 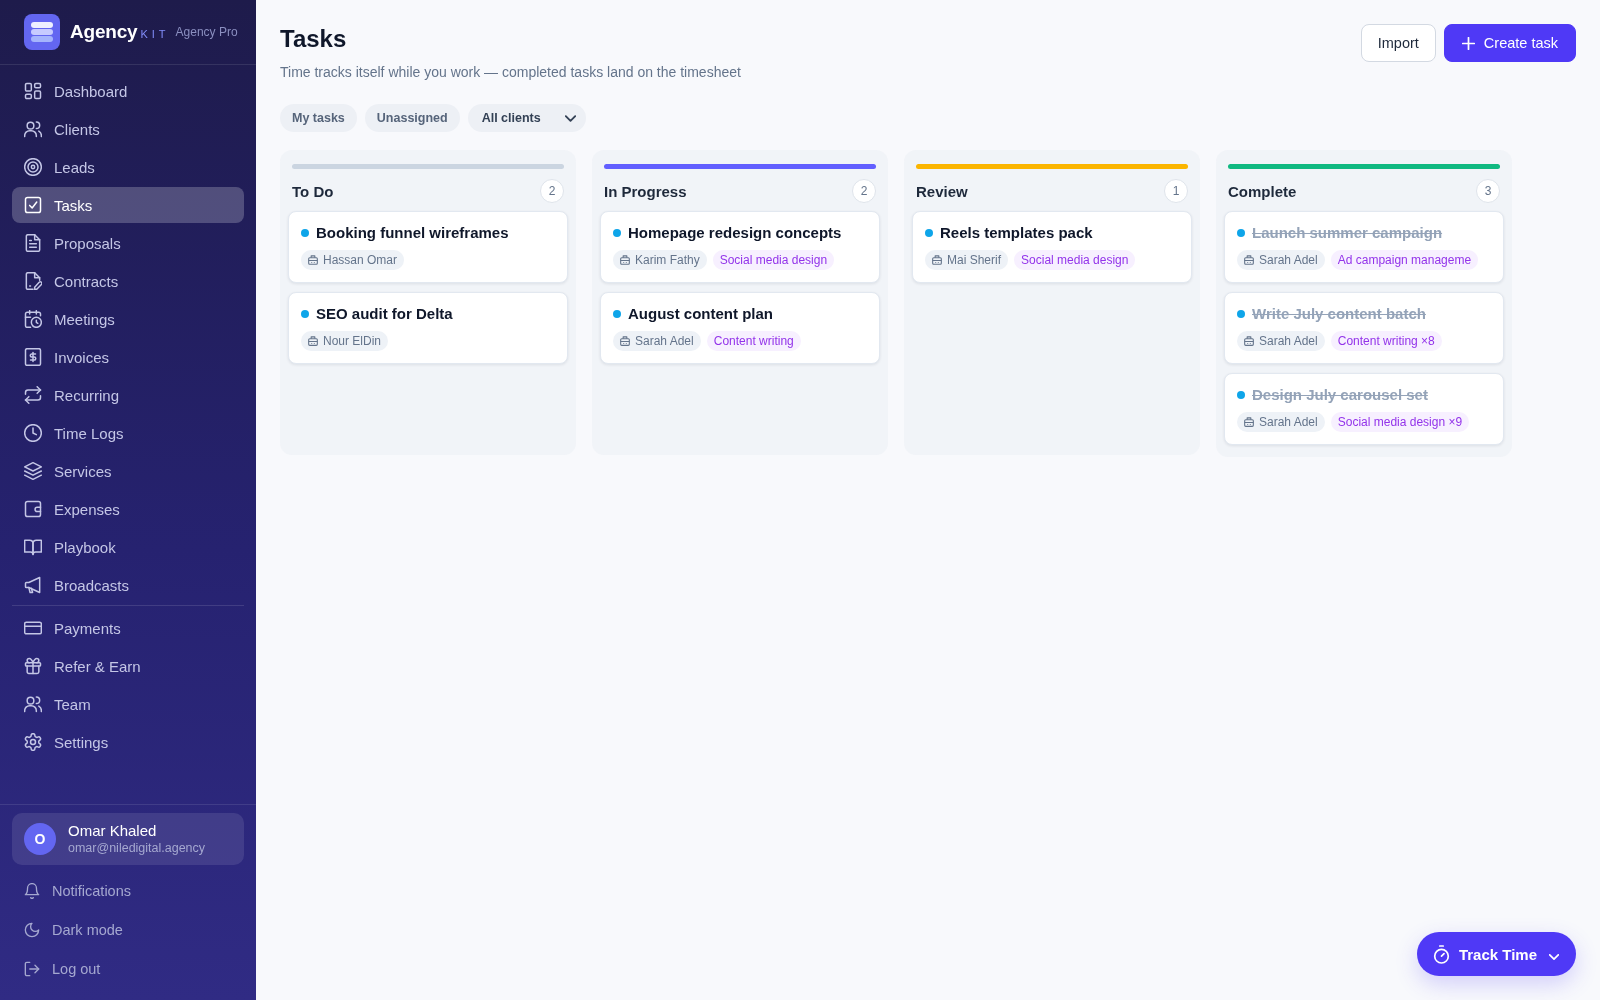 I want to click on checkbox-icon, so click(x=33, y=205).